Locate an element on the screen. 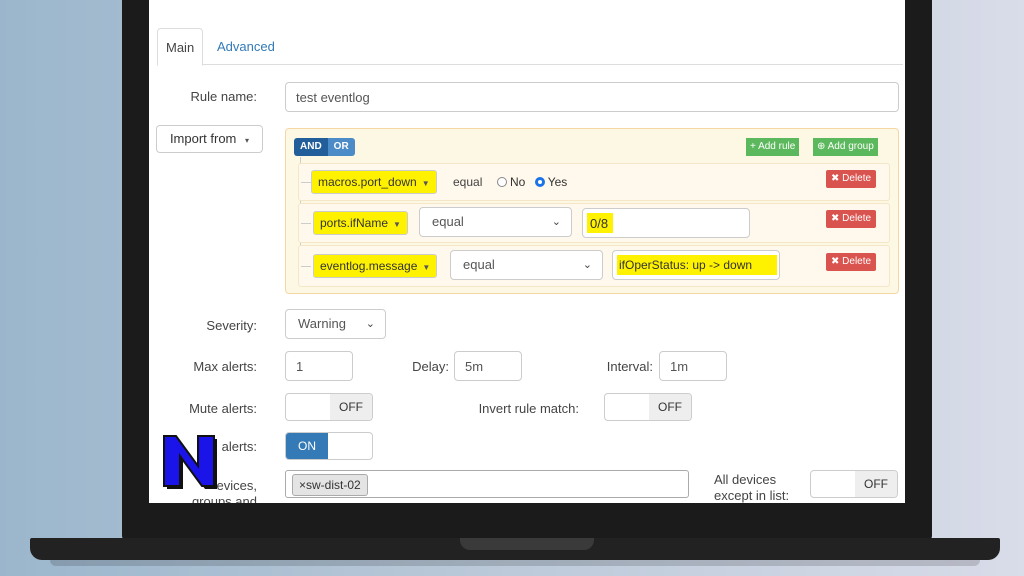  or-button: OR is located at coordinates (341, 147).